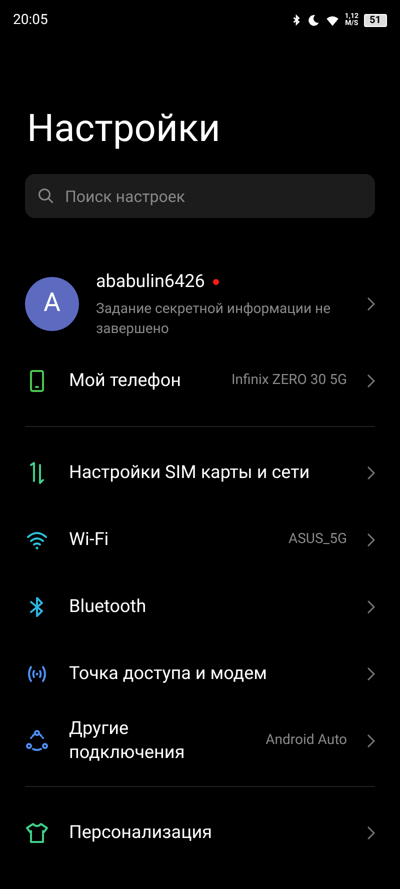 This screenshot has width=400, height=889. Describe the element at coordinates (190, 472) in the screenshot. I see `item-label: Настройки SIM карты и сети` at that location.